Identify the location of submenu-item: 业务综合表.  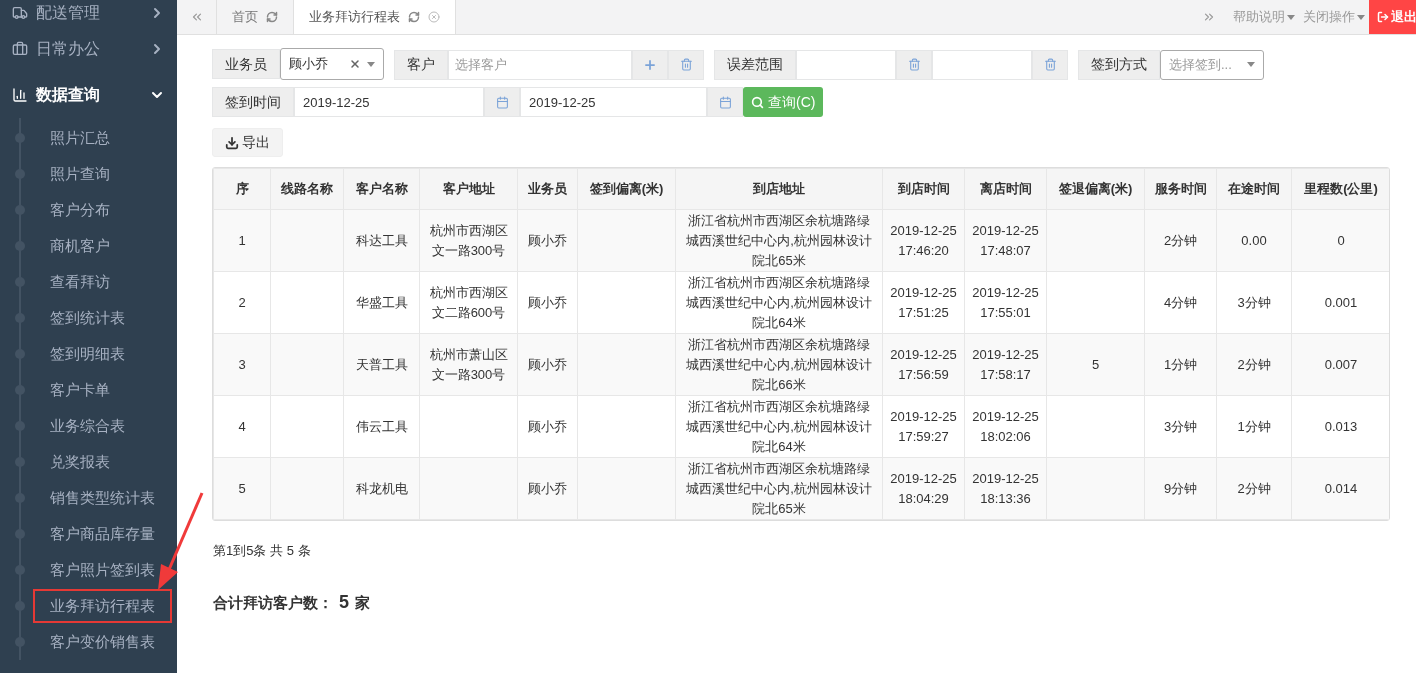
(87, 426).